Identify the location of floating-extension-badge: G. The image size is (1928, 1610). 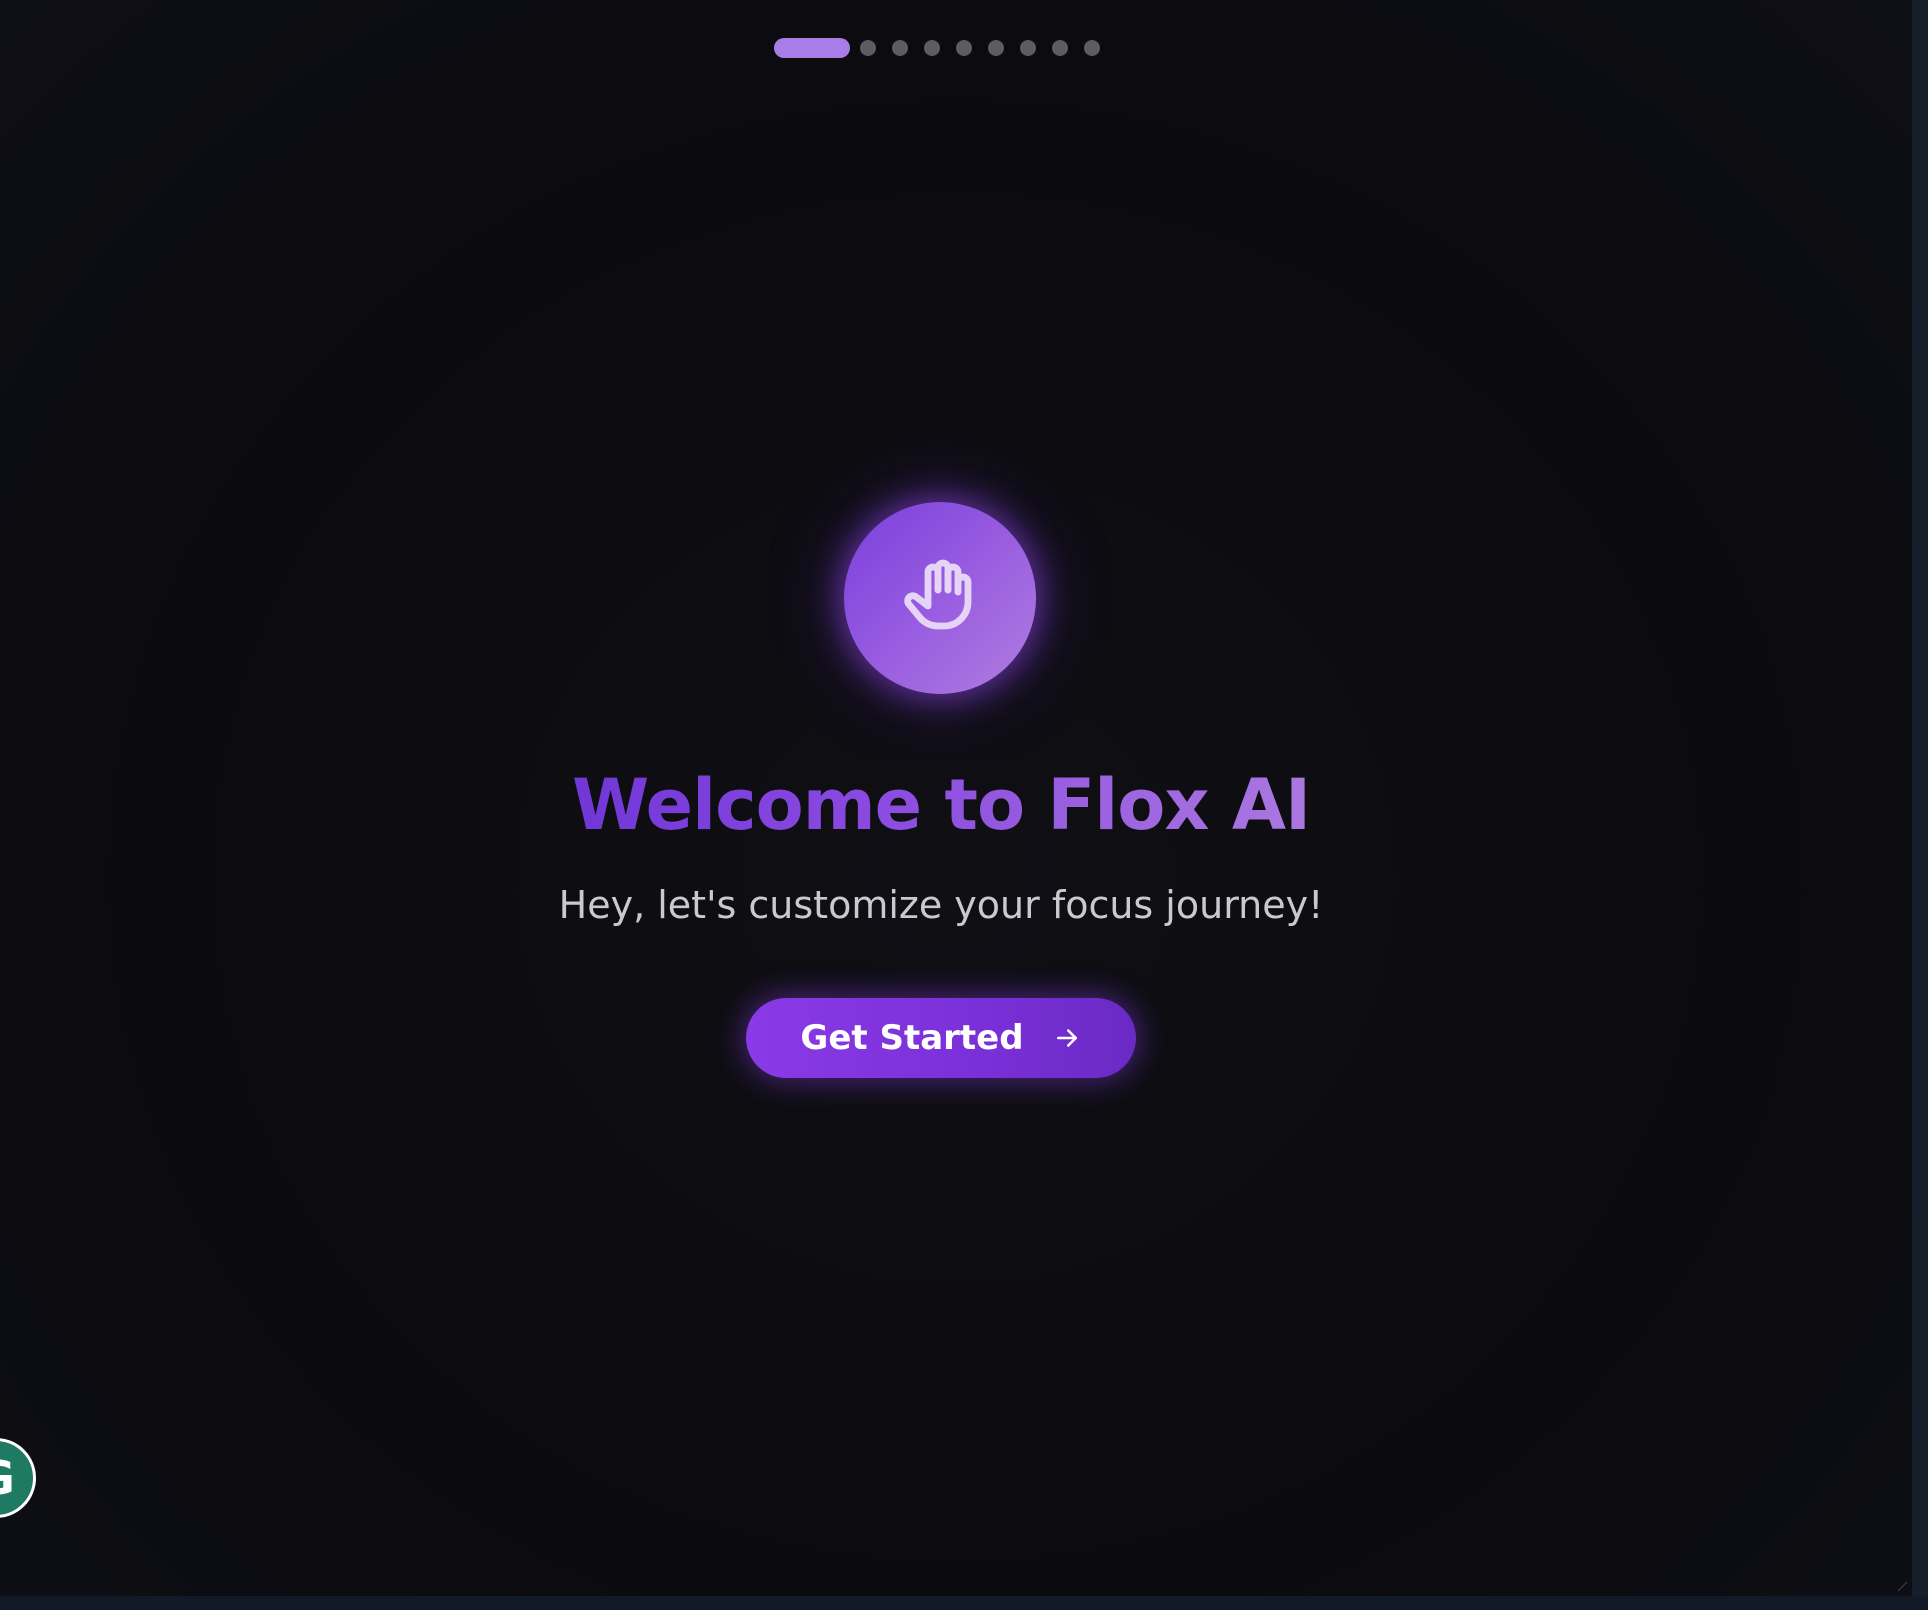
(18, 1478).